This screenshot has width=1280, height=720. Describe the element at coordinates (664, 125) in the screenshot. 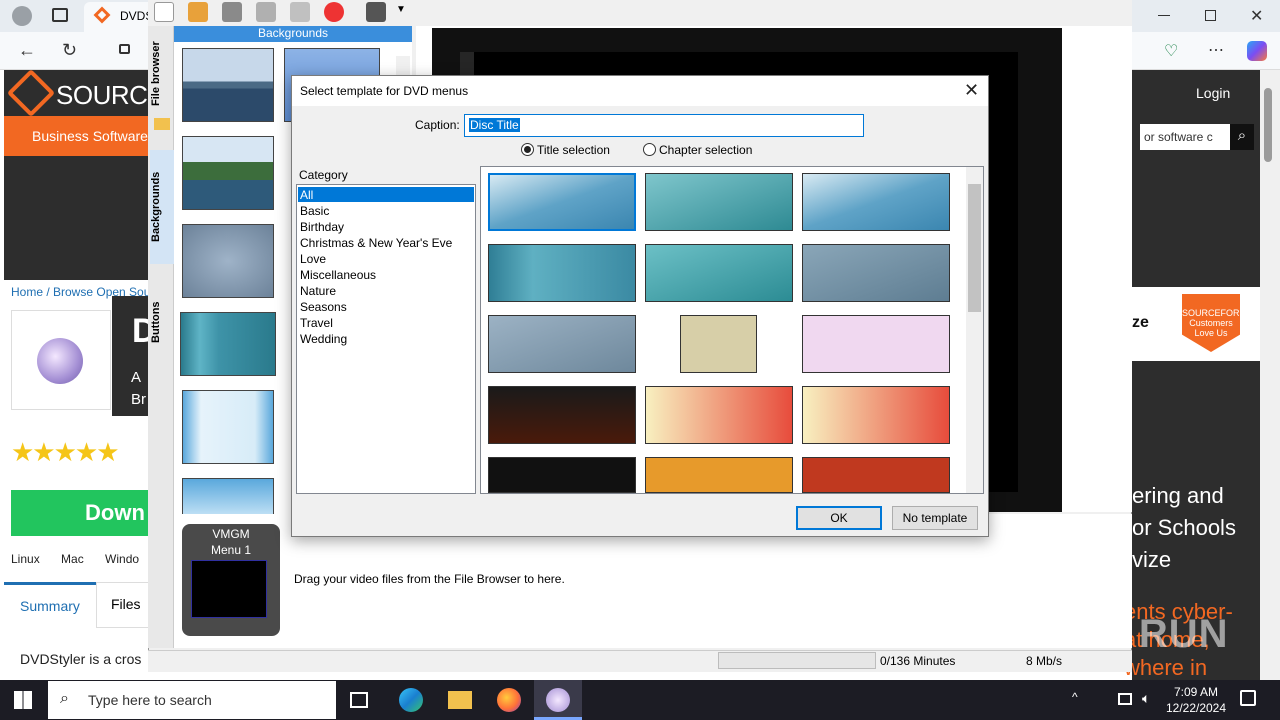

I see `caption-input: Disc Title` at that location.